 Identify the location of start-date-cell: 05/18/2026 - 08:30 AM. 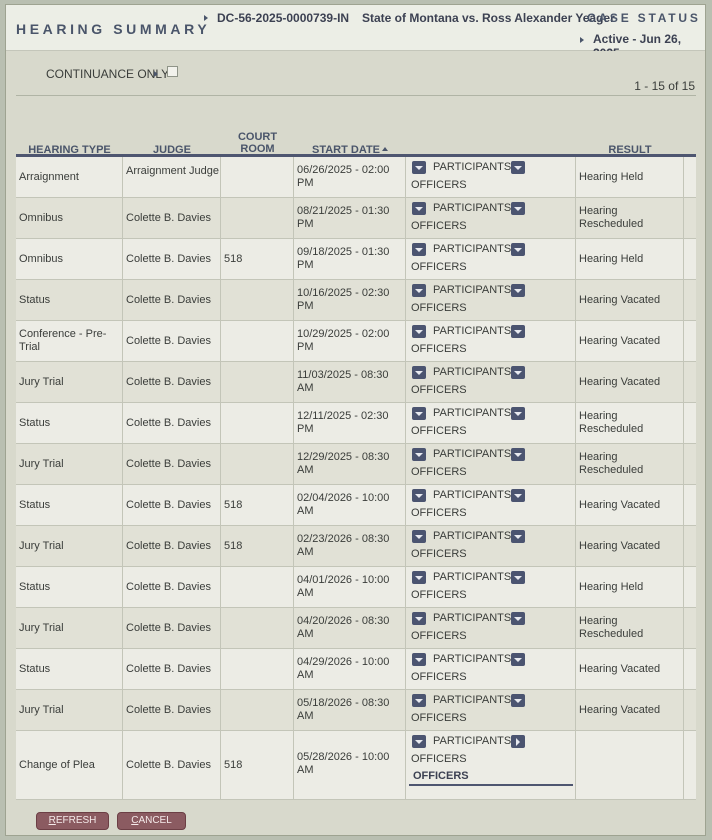
(350, 710).